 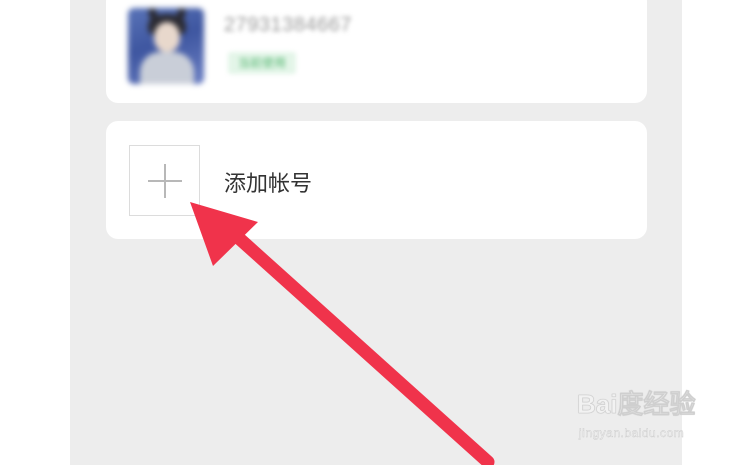 What do you see at coordinates (262, 63) in the screenshot?
I see `status-badge: 当前使用` at bounding box center [262, 63].